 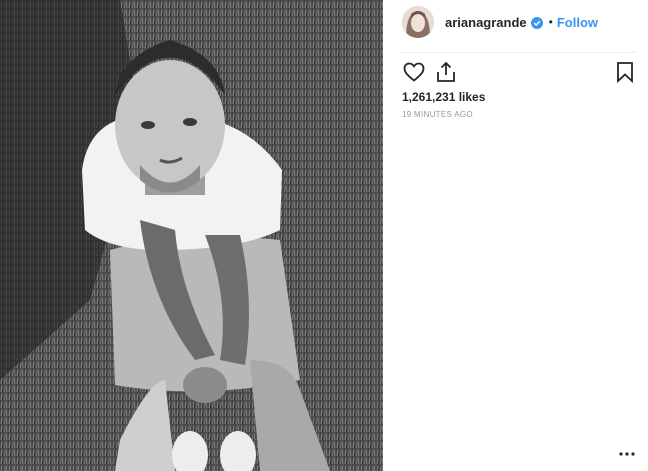 I want to click on avatar-image, so click(x=418, y=22).